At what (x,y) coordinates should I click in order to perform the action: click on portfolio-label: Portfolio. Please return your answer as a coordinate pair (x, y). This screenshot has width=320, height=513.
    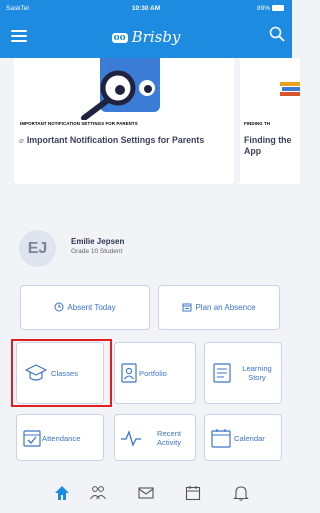
    Looking at the image, I should click on (153, 373).